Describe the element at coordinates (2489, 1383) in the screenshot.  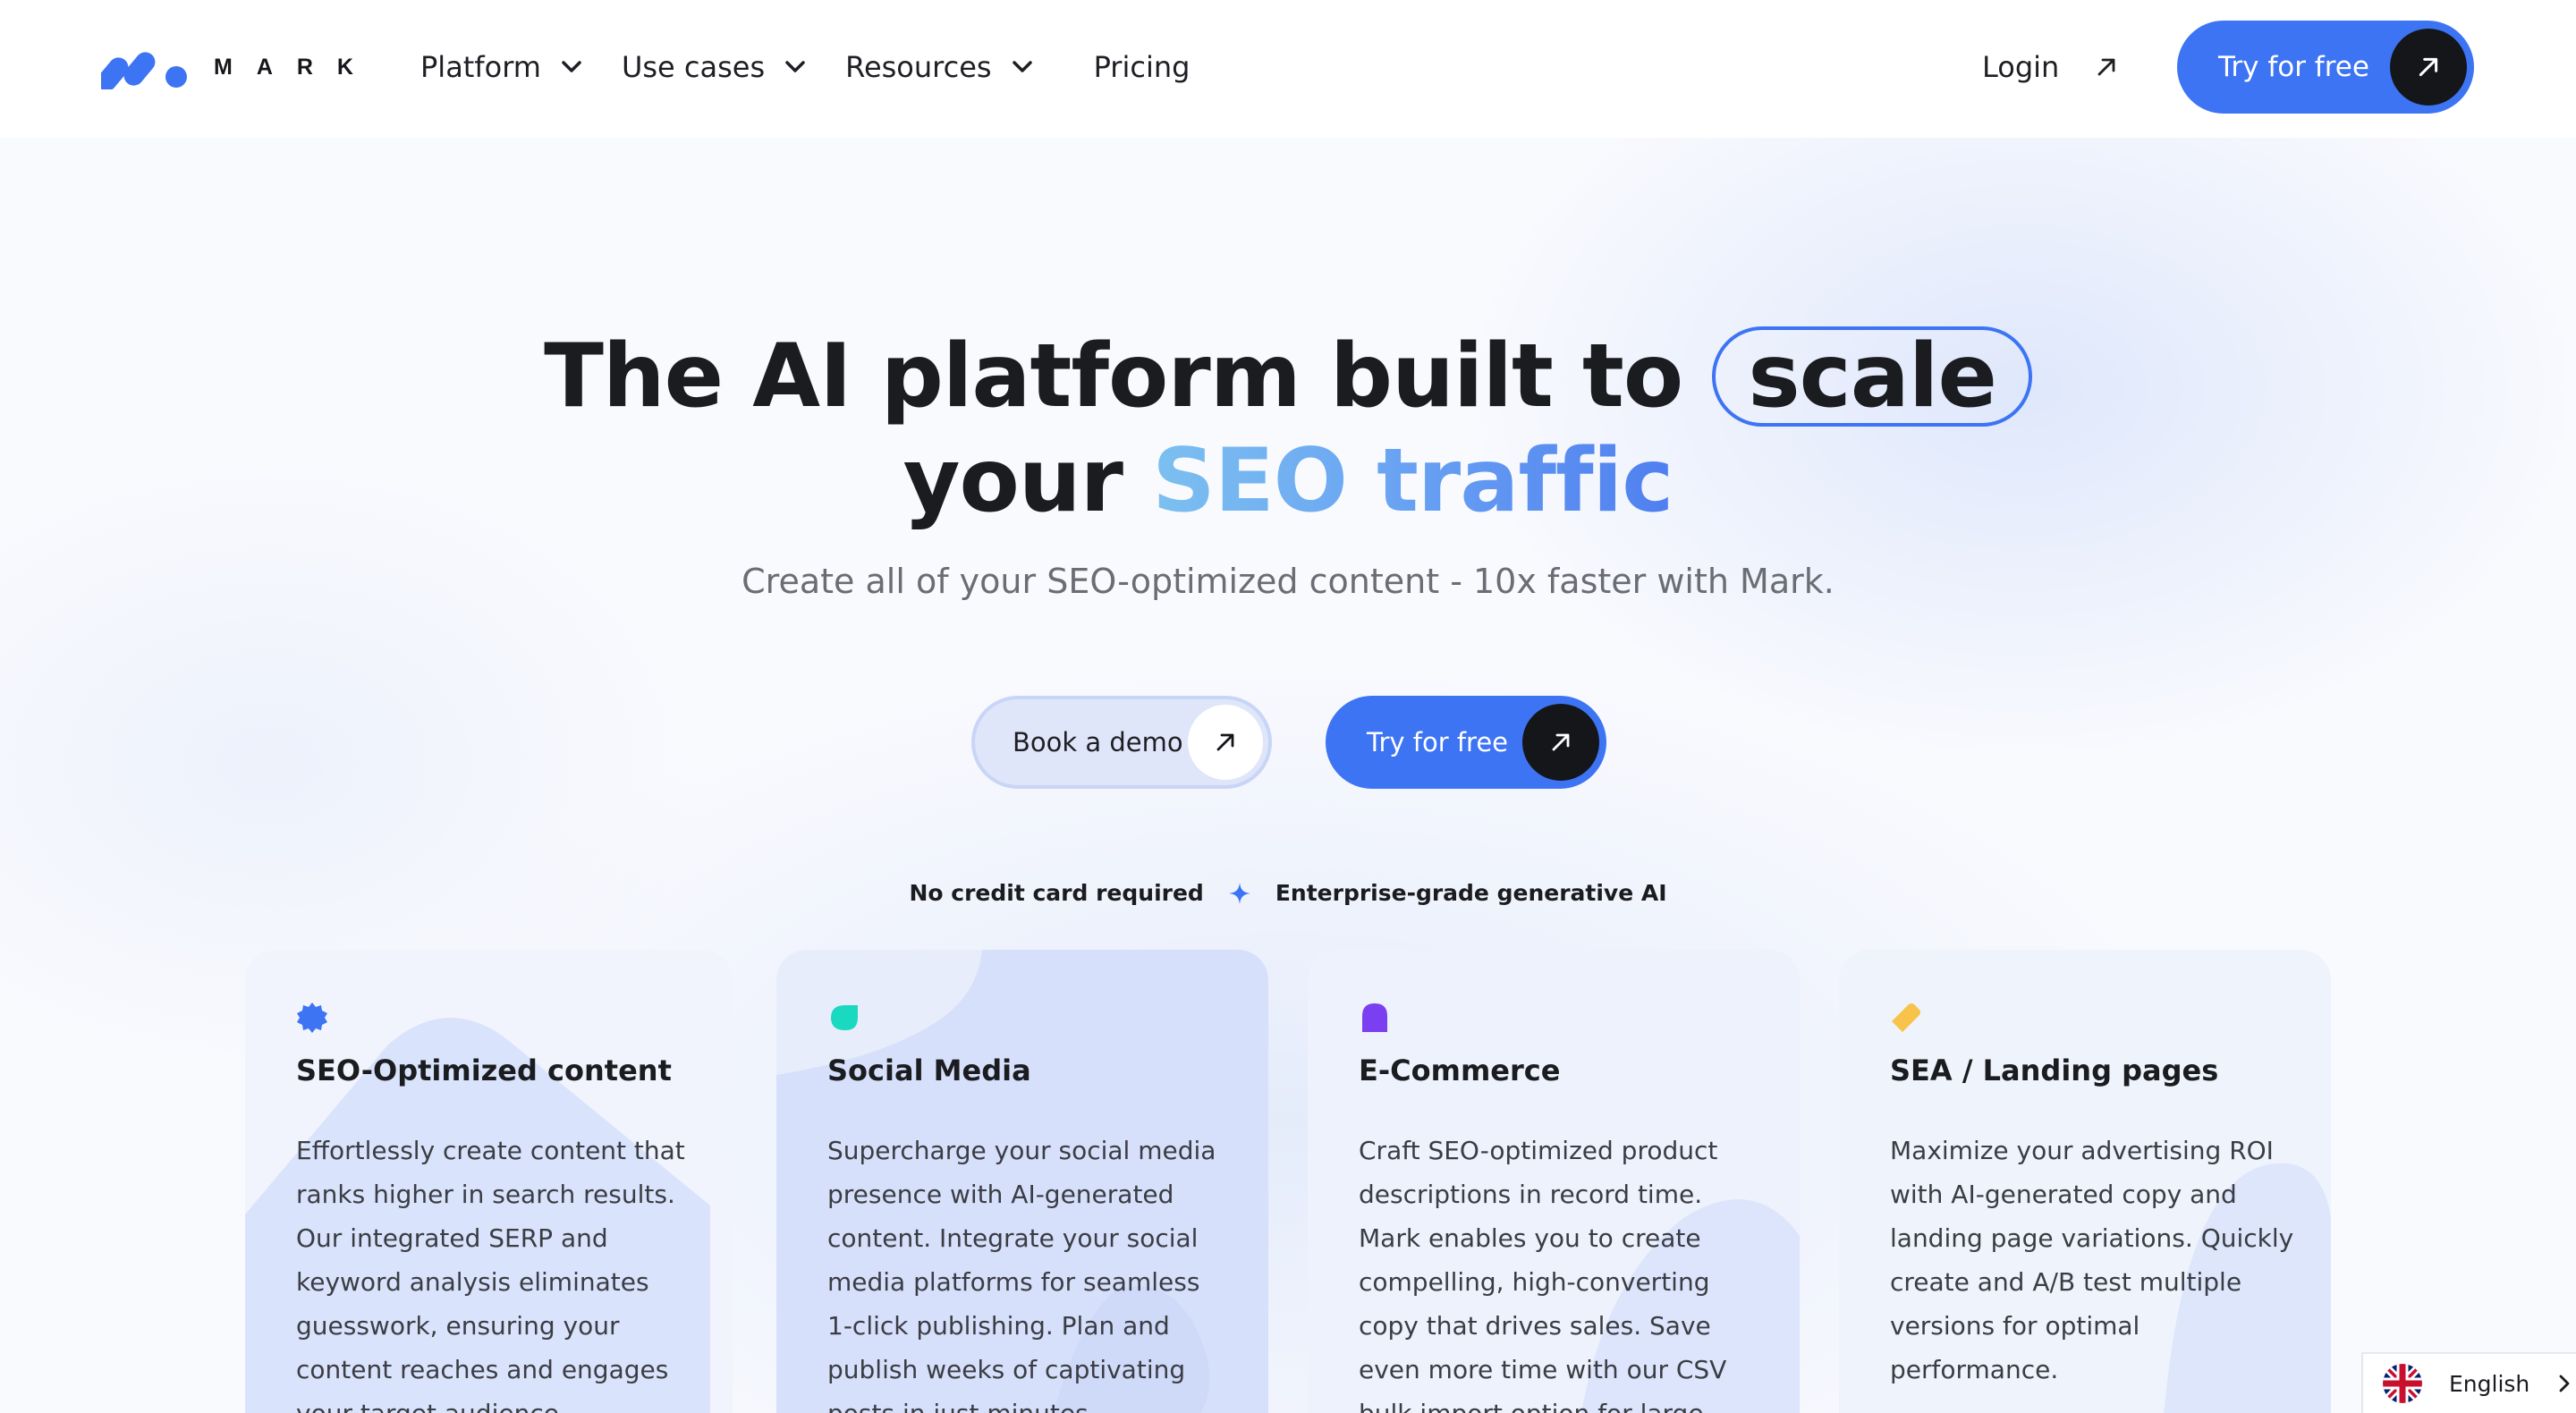
I see `language-label: English` at that location.